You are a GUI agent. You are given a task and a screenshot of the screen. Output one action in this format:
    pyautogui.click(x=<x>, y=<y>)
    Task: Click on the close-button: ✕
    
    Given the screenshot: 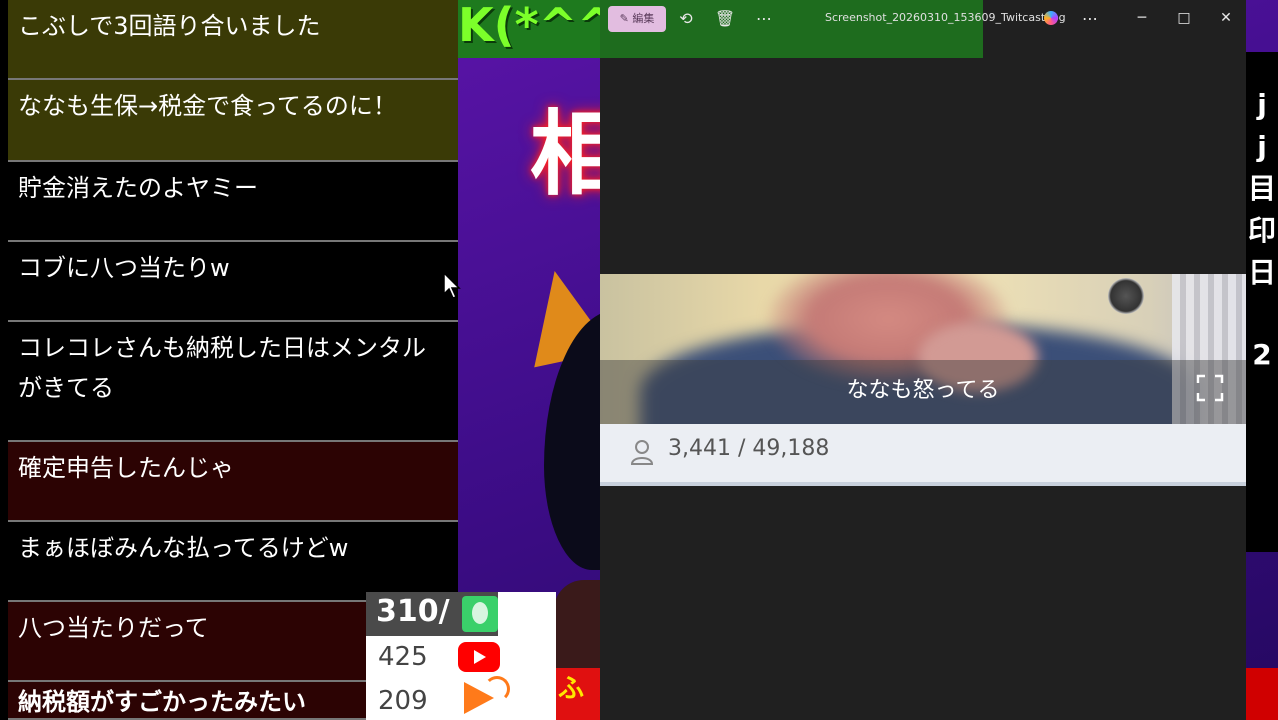 What is the action you would take?
    pyautogui.click(x=1226, y=18)
    